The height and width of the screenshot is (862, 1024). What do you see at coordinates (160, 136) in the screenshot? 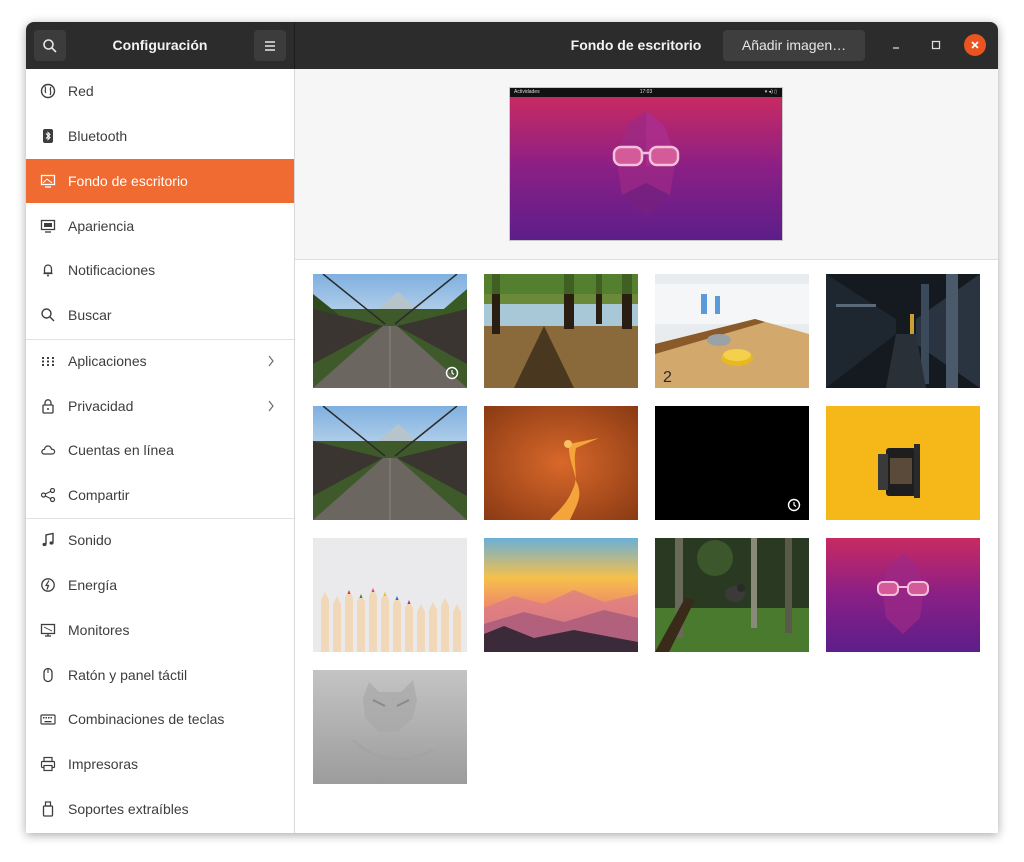
I see `sidebar-item-bluetooth: Bluetooth` at bounding box center [160, 136].